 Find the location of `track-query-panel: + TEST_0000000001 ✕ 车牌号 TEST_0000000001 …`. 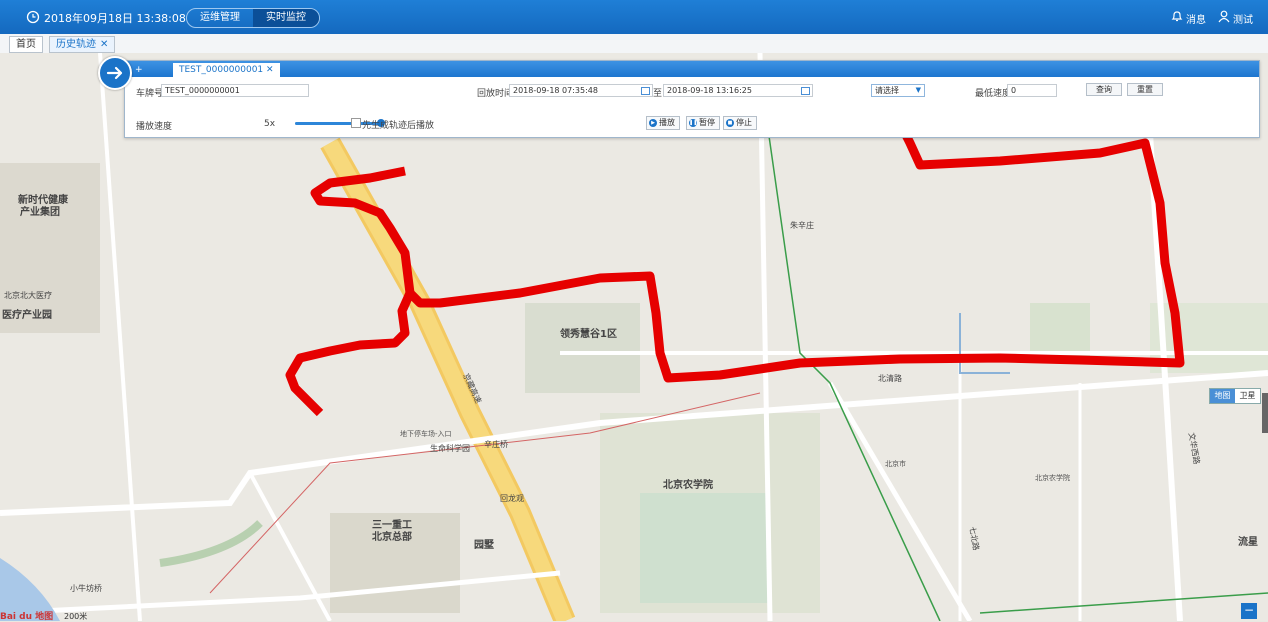

track-query-panel: + TEST_0000000001 ✕ 车牌号 TEST_0000000001 … is located at coordinates (692, 99).